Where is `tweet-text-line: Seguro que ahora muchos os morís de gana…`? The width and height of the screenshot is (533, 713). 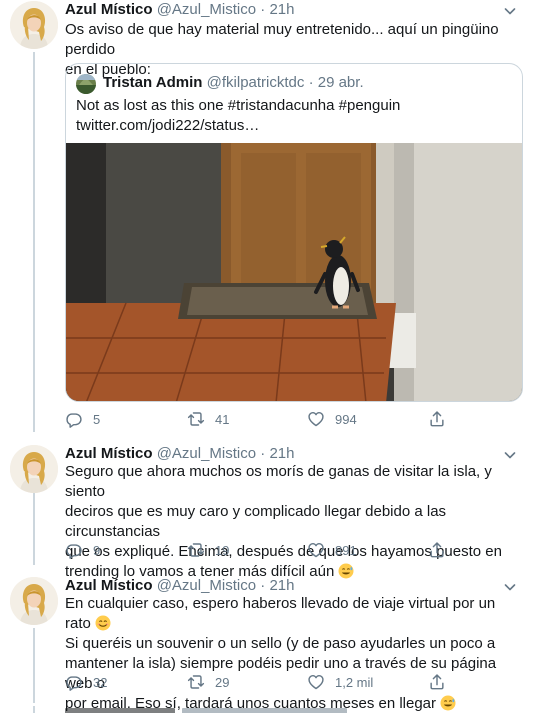
tweet-text-line: Seguro que ahora muchos os morís de gana… is located at coordinates (278, 481).